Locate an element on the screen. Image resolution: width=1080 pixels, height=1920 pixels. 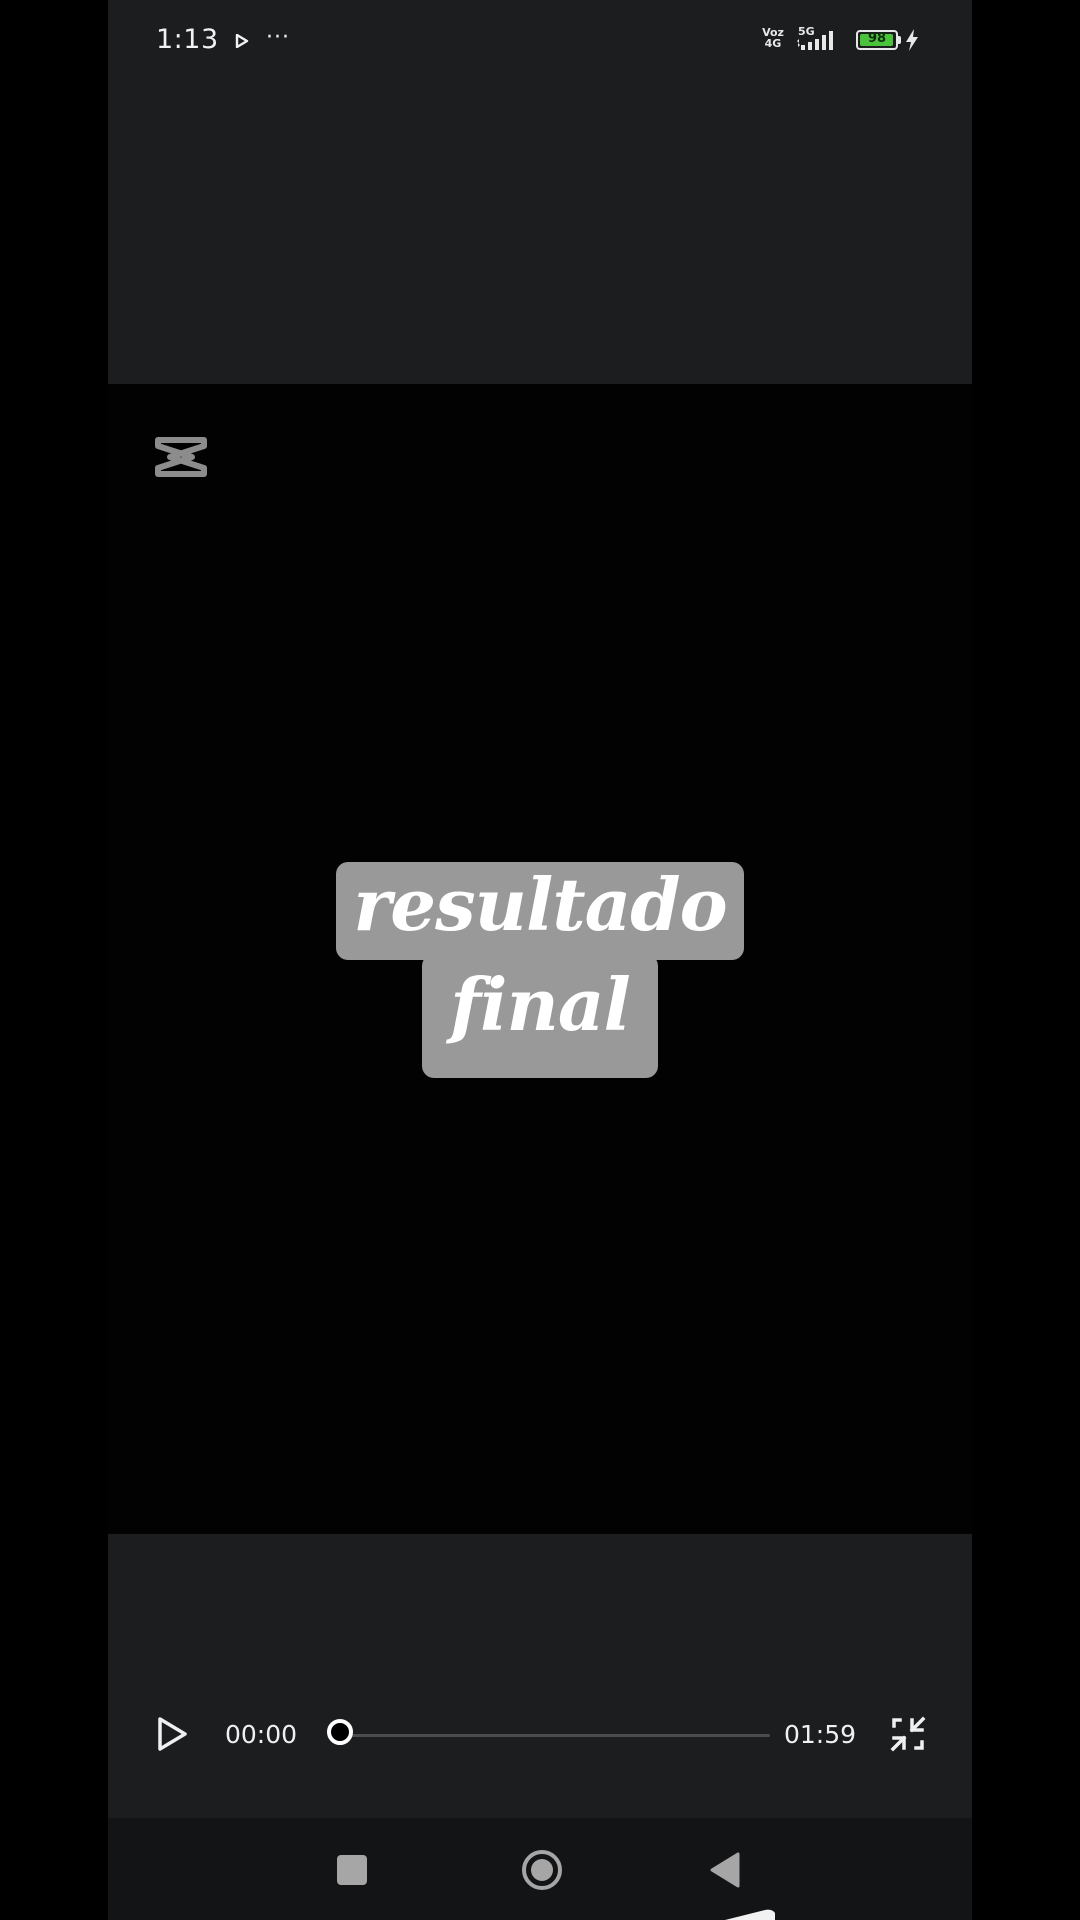
navigation-bar is located at coordinates (540, 1869).